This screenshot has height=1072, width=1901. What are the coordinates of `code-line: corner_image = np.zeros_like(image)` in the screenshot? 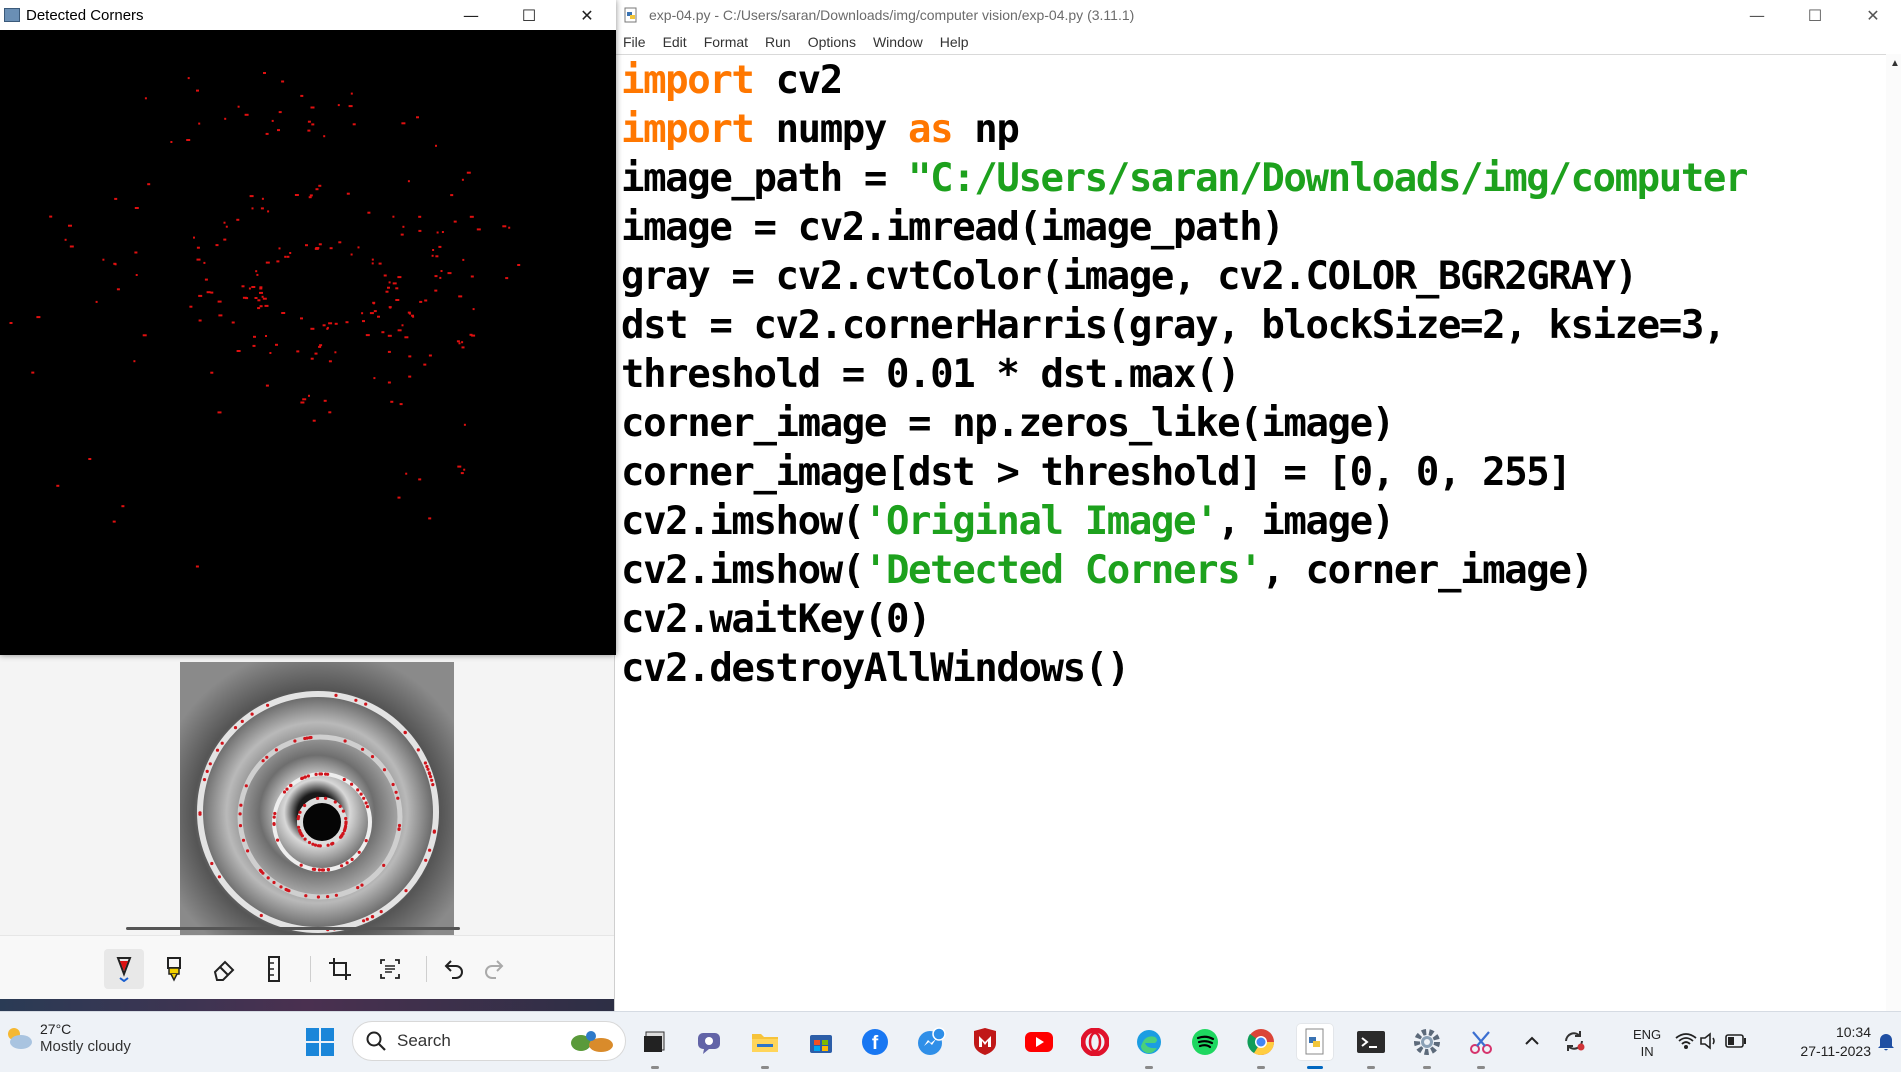 It's located at (1253, 423).